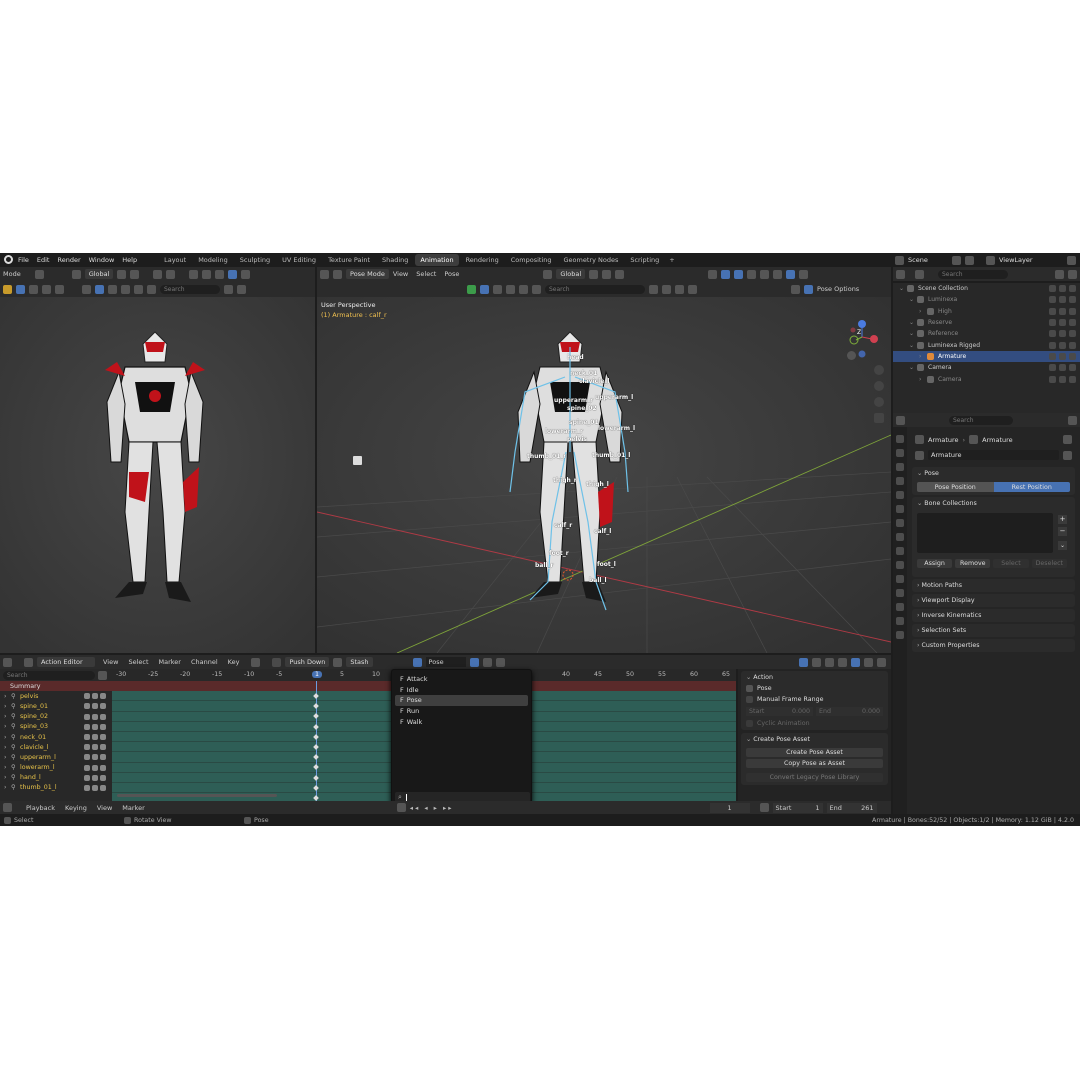  I want to click on bone-collections-title: Bone Collections, so click(950, 503).